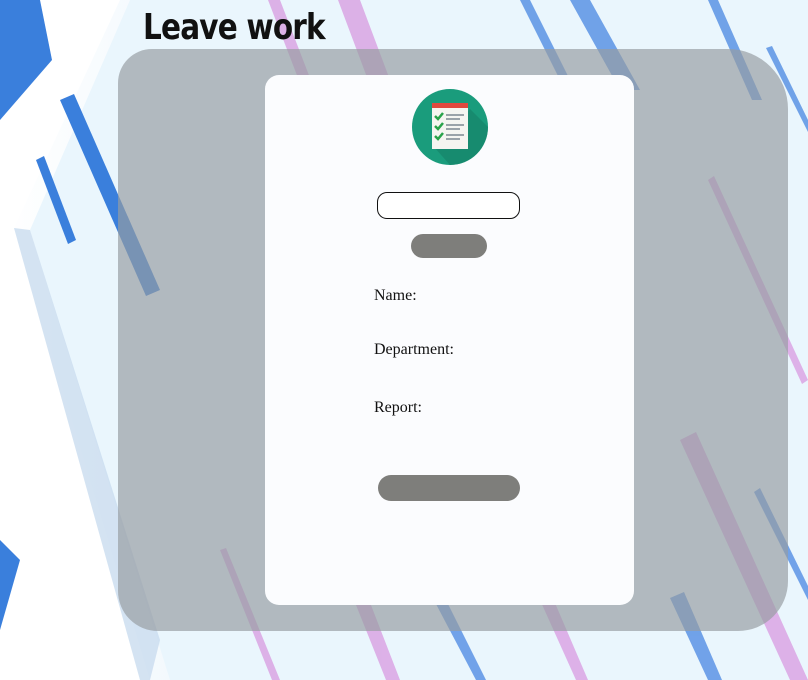  What do you see at coordinates (398, 407) in the screenshot?
I see `report-label: Report:` at bounding box center [398, 407].